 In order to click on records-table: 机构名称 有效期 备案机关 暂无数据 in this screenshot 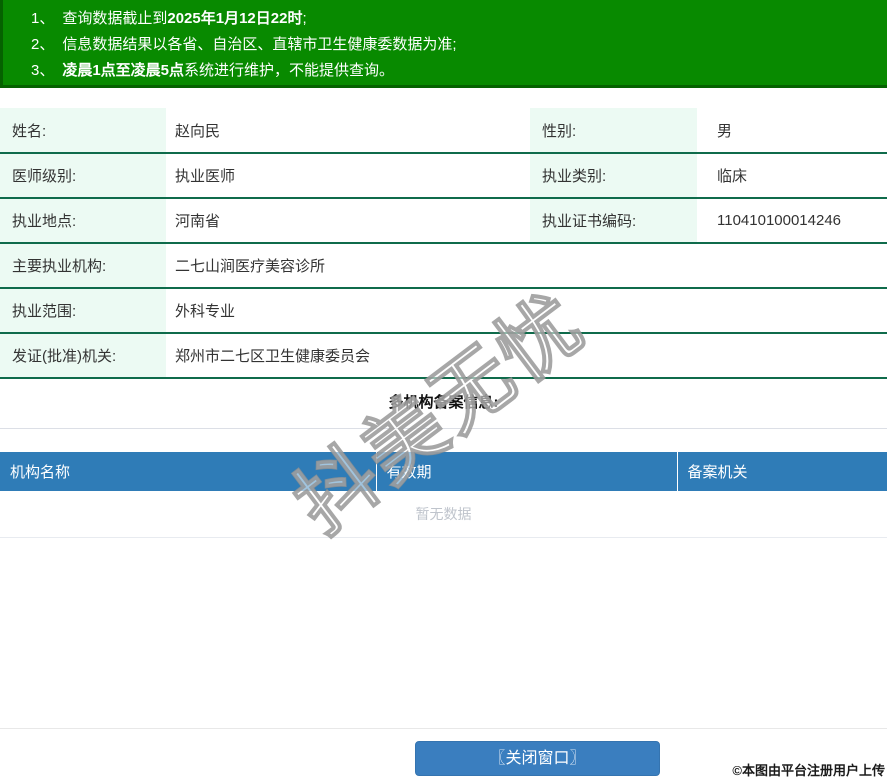, I will do `click(443, 495)`.